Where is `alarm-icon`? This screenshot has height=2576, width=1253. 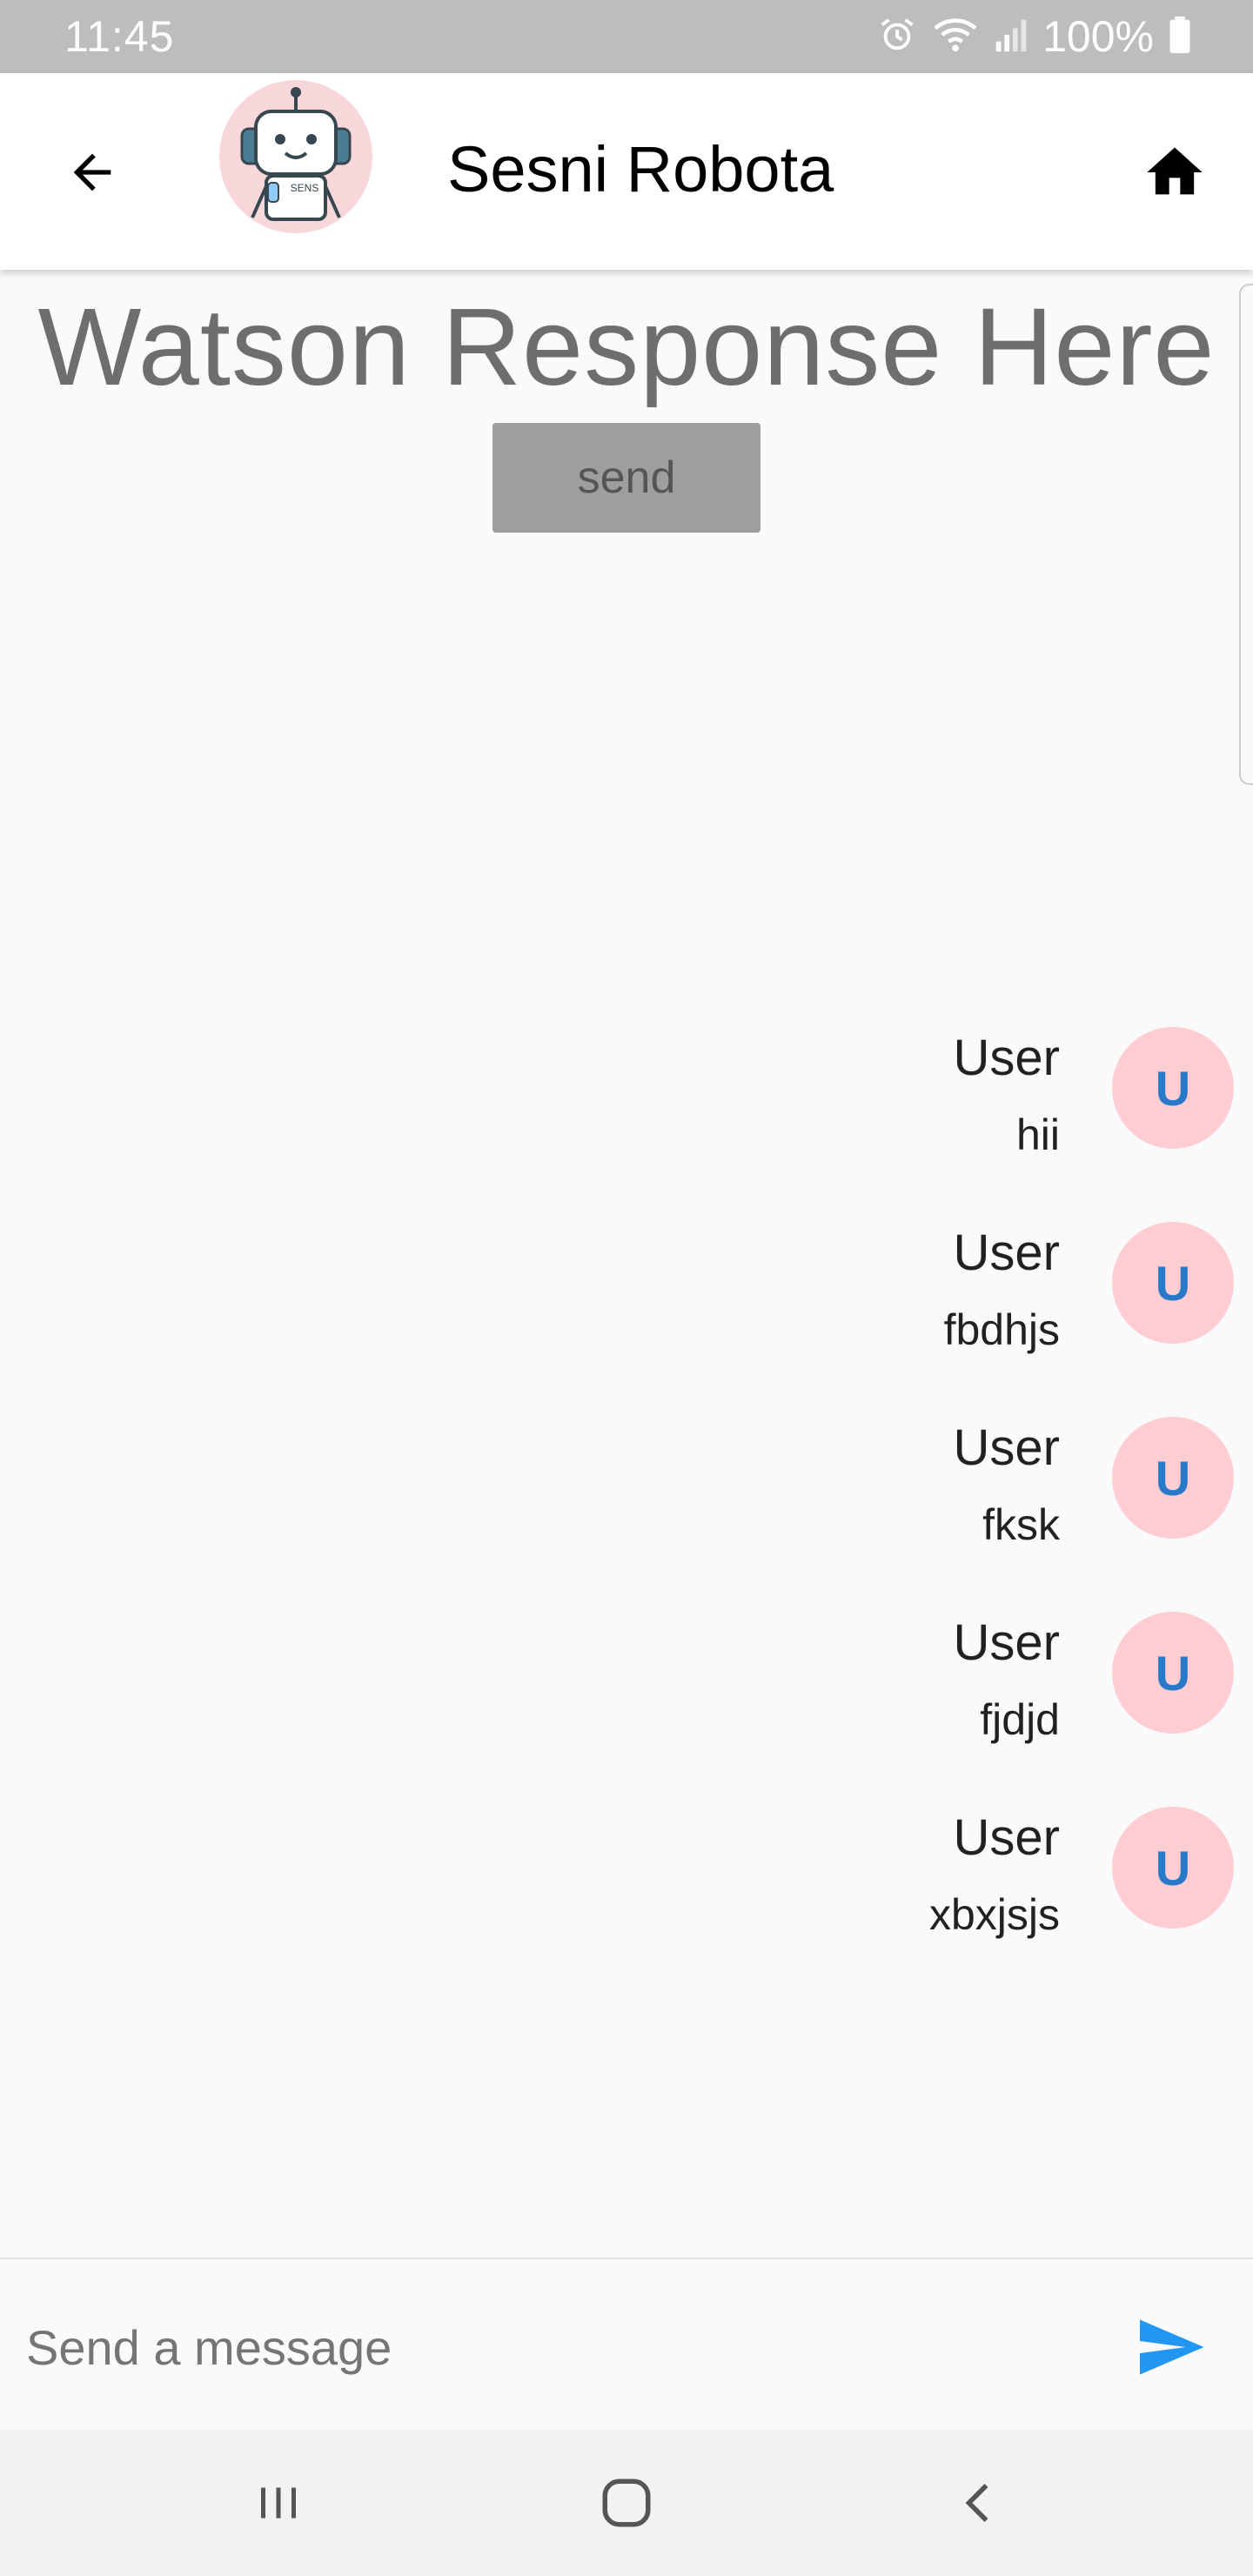
alarm-icon is located at coordinates (897, 37).